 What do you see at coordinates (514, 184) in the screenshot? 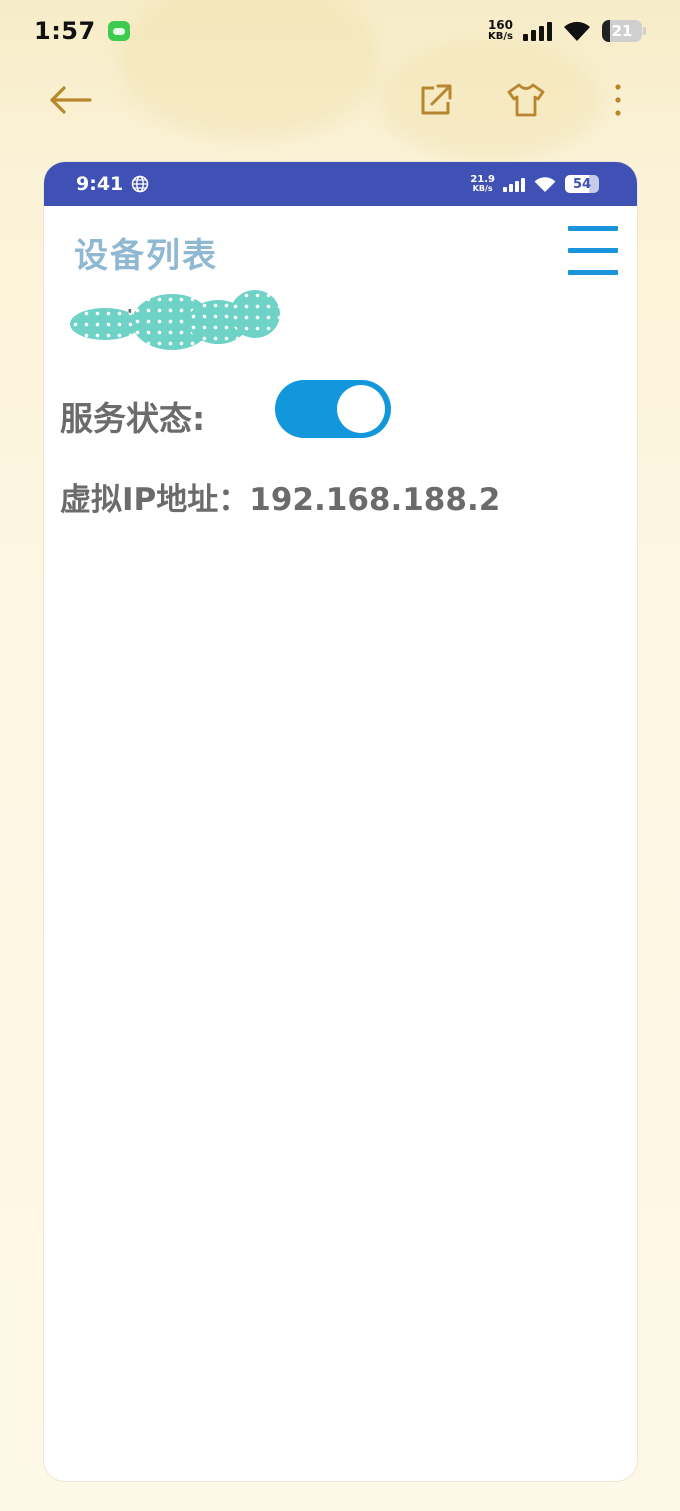
I see `app-cellular-signal-icon` at bounding box center [514, 184].